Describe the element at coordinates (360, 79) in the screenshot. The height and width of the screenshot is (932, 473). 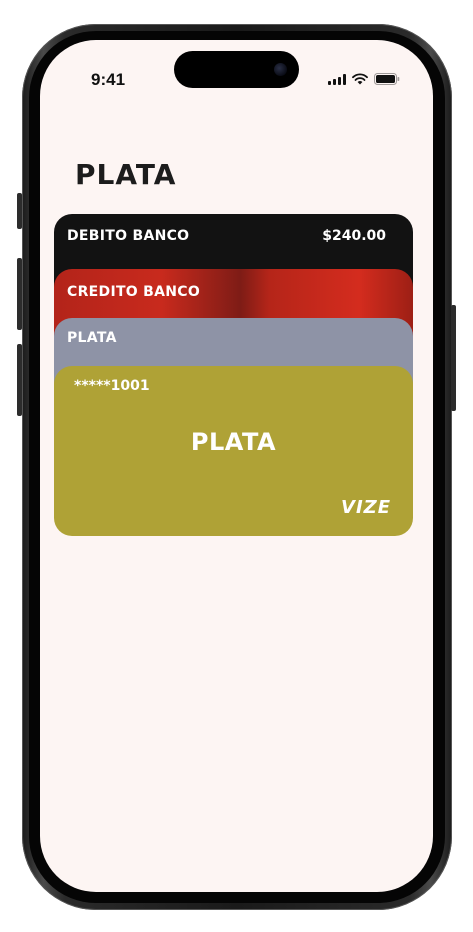
I see `wifi-icon` at that location.